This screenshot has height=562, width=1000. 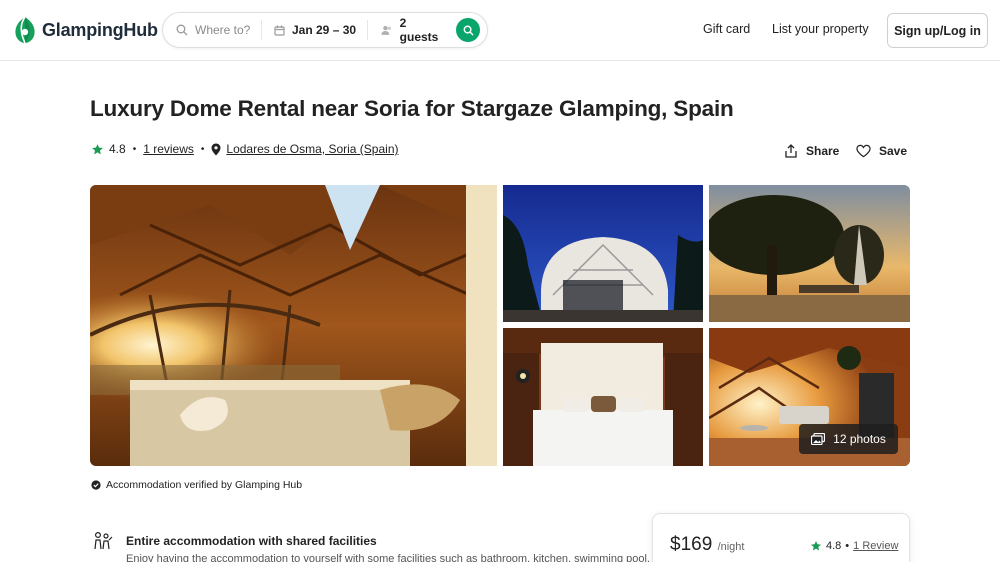 What do you see at coordinates (168, 149) in the screenshot?
I see `reviews-link: 1 reviews` at bounding box center [168, 149].